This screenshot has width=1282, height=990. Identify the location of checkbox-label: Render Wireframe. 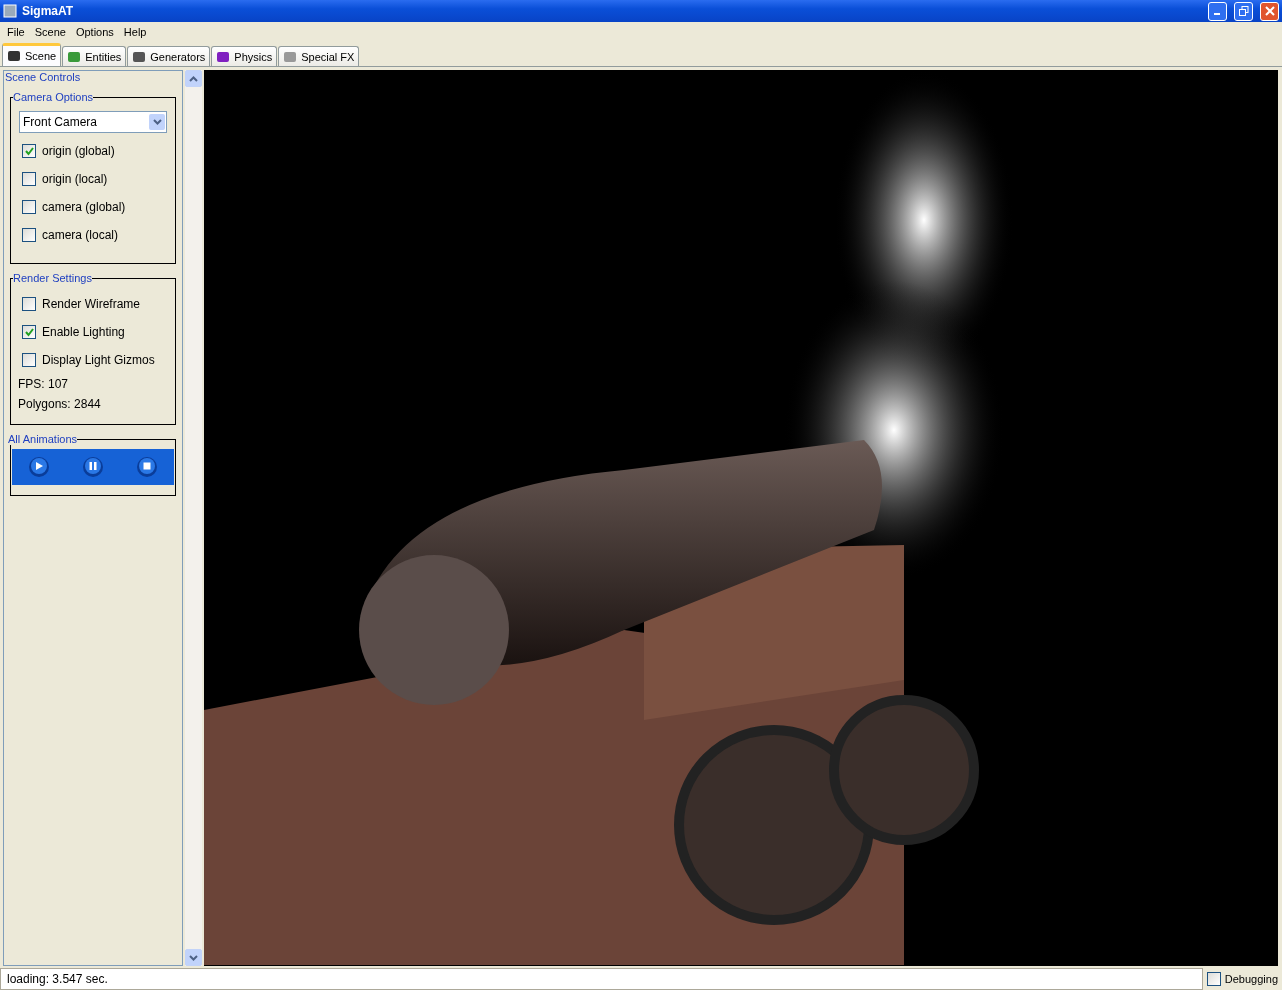
(91, 304).